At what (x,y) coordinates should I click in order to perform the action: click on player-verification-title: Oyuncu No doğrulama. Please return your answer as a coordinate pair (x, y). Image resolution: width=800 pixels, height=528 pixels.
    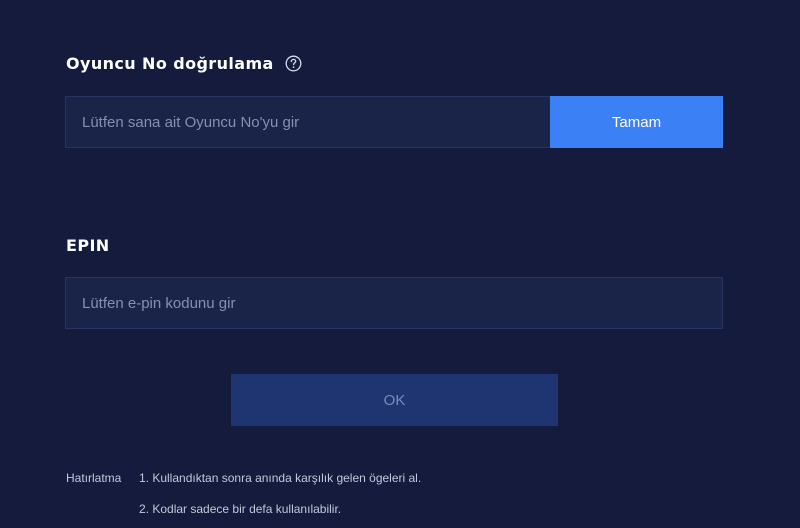
    Looking at the image, I should click on (184, 63).